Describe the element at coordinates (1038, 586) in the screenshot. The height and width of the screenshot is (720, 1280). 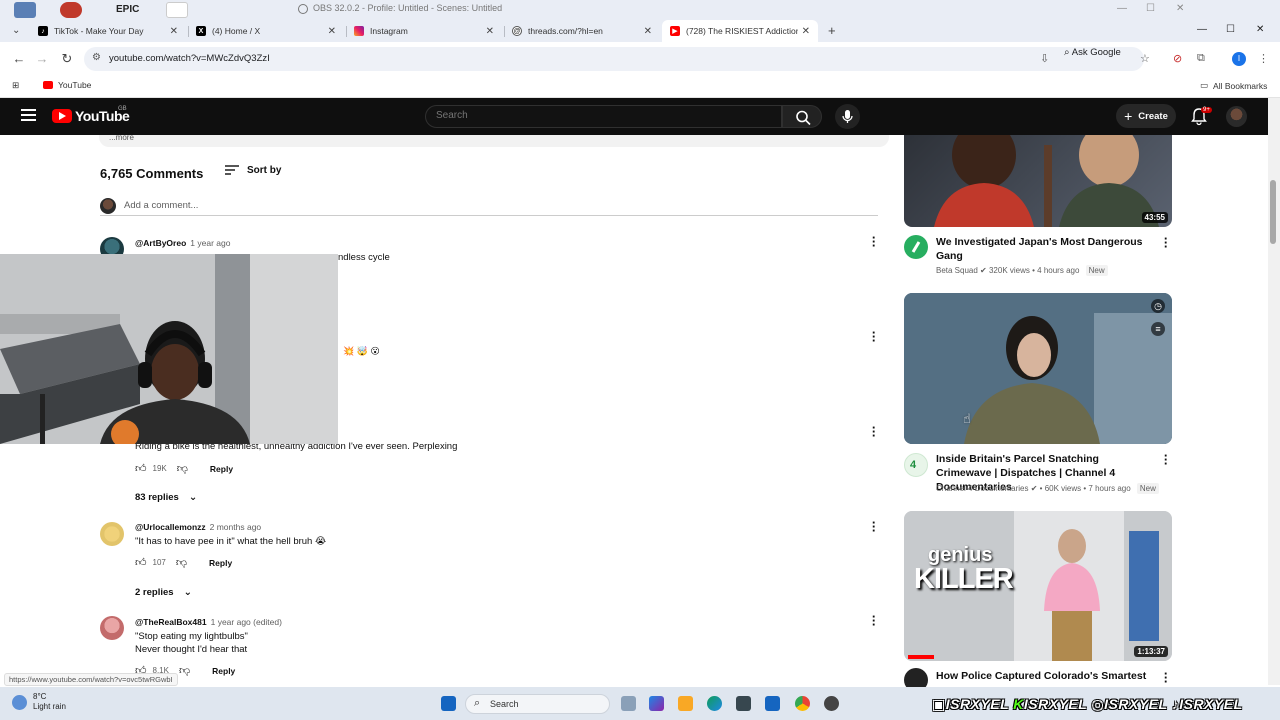
I see `video-thumbnail: genius KILLER 1:13:37` at that location.